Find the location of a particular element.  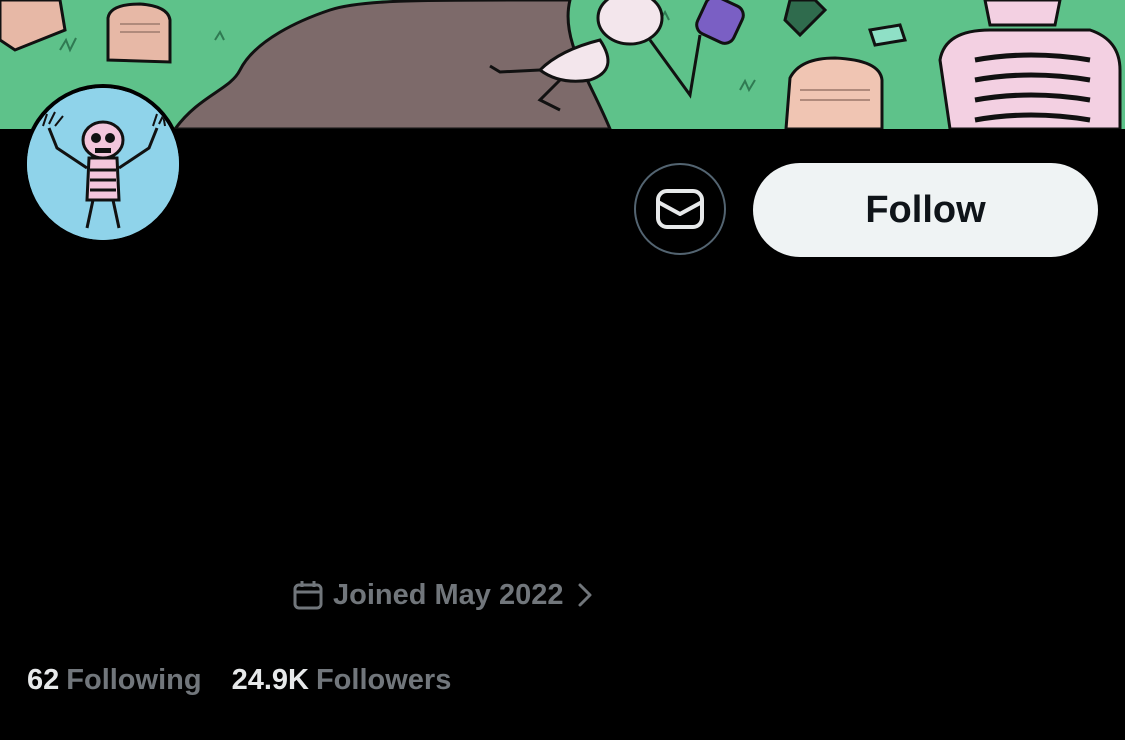

skeleton-avatar-icon is located at coordinates (103, 164).